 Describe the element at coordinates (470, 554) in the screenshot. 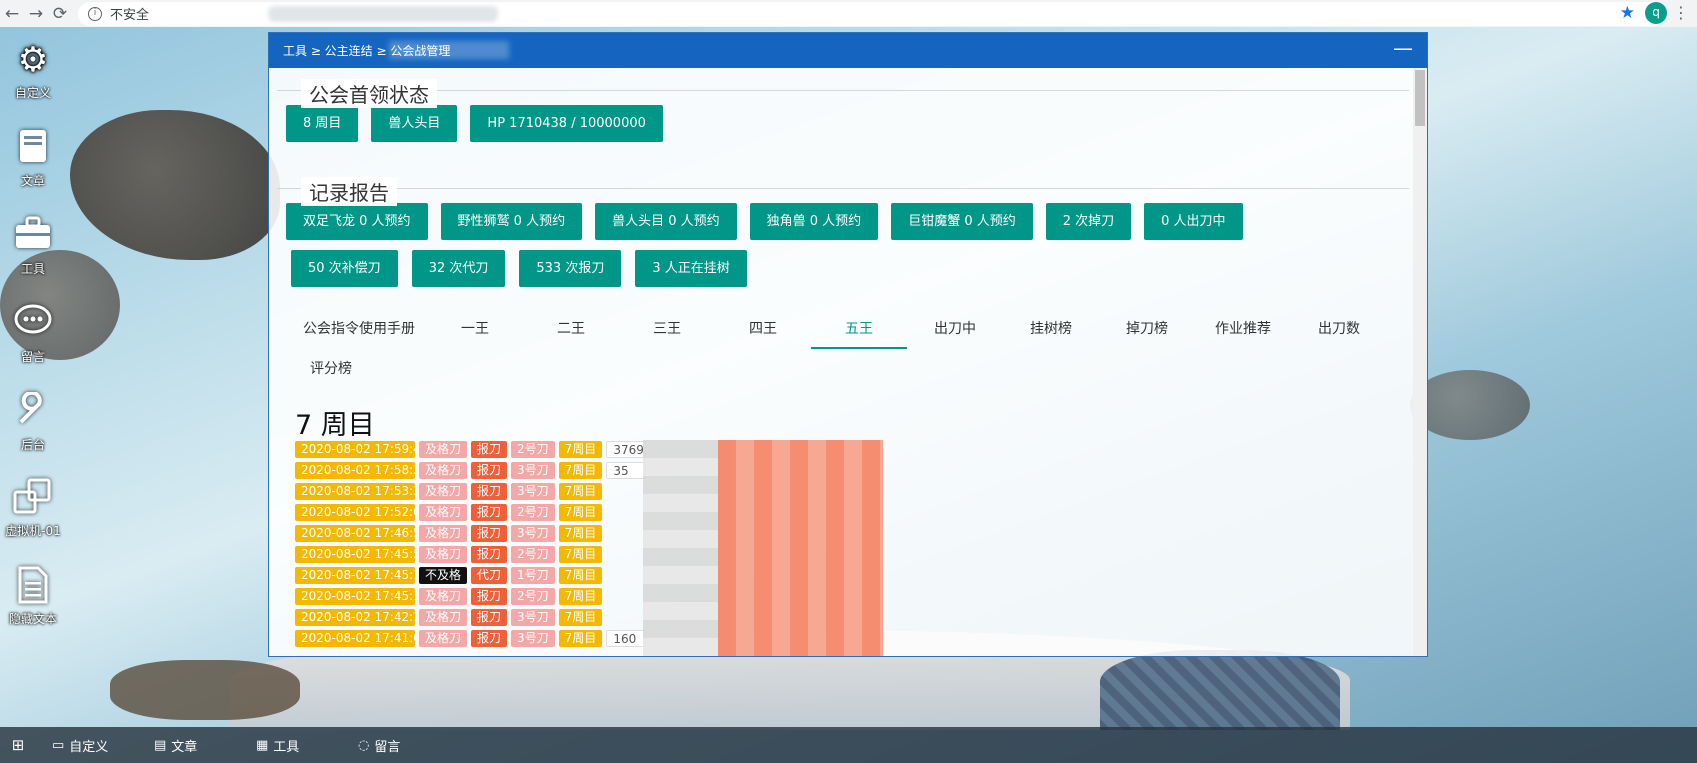

I see `record-row: 2020-08-02 17:45:58 及格刀 报刀 2号刀 7周目` at that location.